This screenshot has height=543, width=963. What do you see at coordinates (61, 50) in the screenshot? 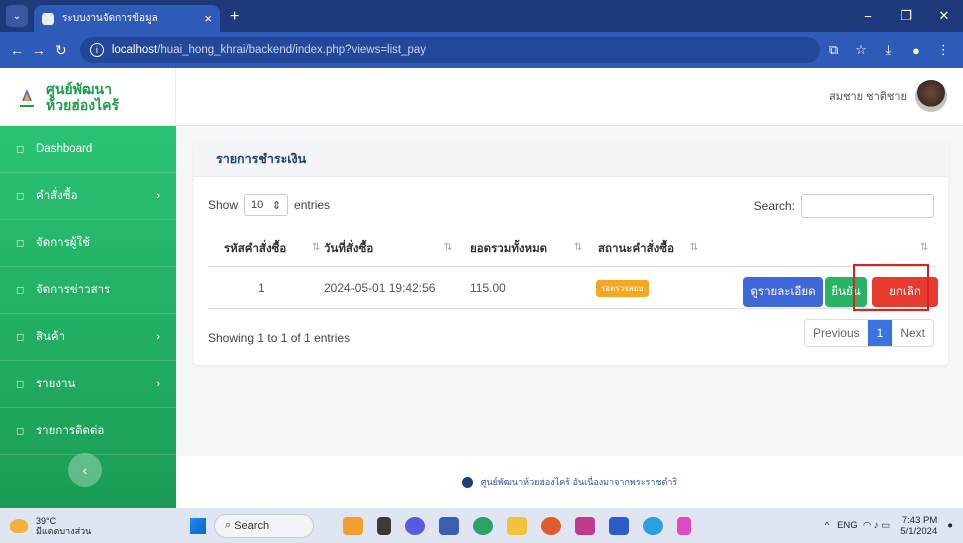
I see `reload-icon: ↻` at bounding box center [61, 50].